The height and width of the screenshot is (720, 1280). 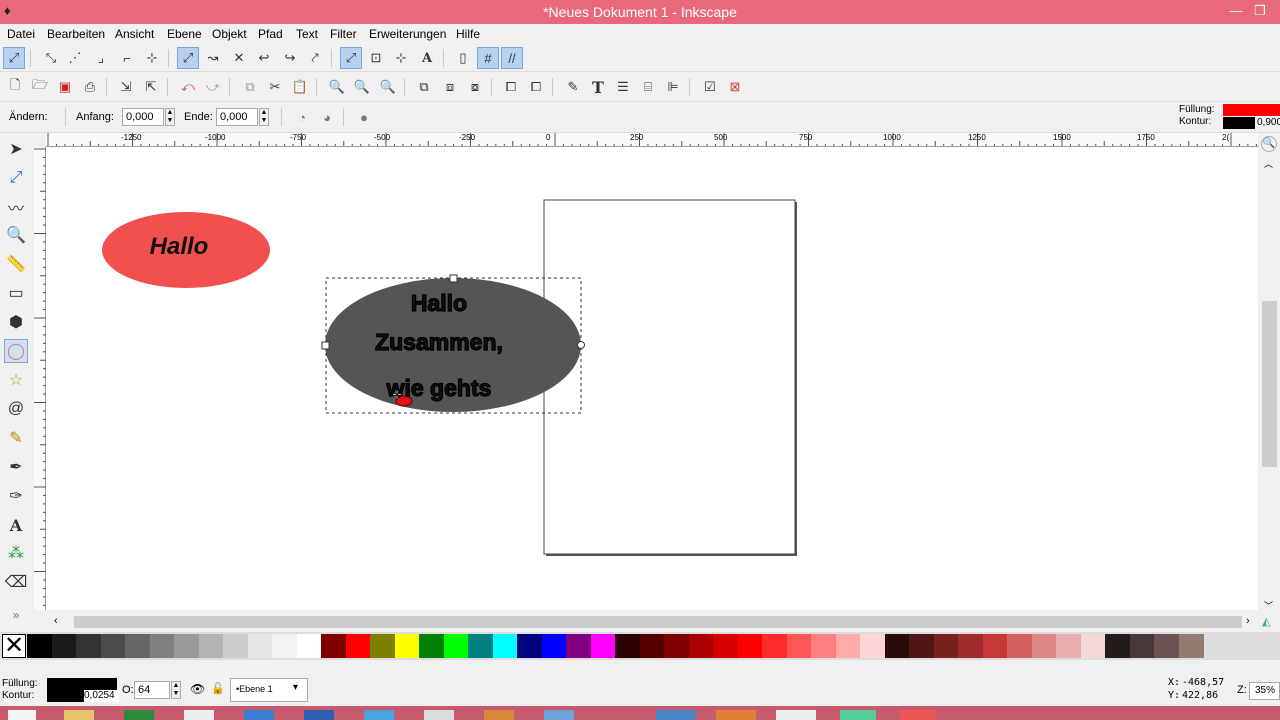 I want to click on opacity-stepper: ▲ ▼, so click(x=176, y=690).